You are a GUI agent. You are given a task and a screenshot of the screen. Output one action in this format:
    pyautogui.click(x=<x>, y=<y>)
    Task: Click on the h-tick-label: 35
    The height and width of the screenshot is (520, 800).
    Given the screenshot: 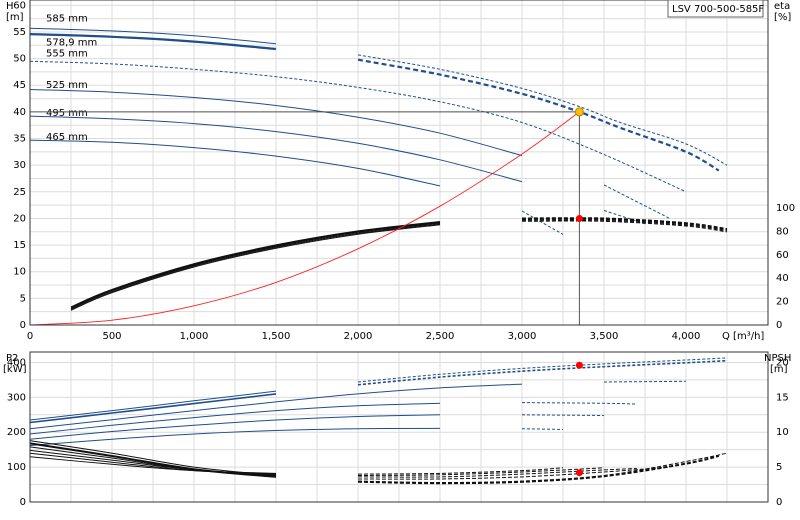 What is the action you would take?
    pyautogui.click(x=19, y=139)
    